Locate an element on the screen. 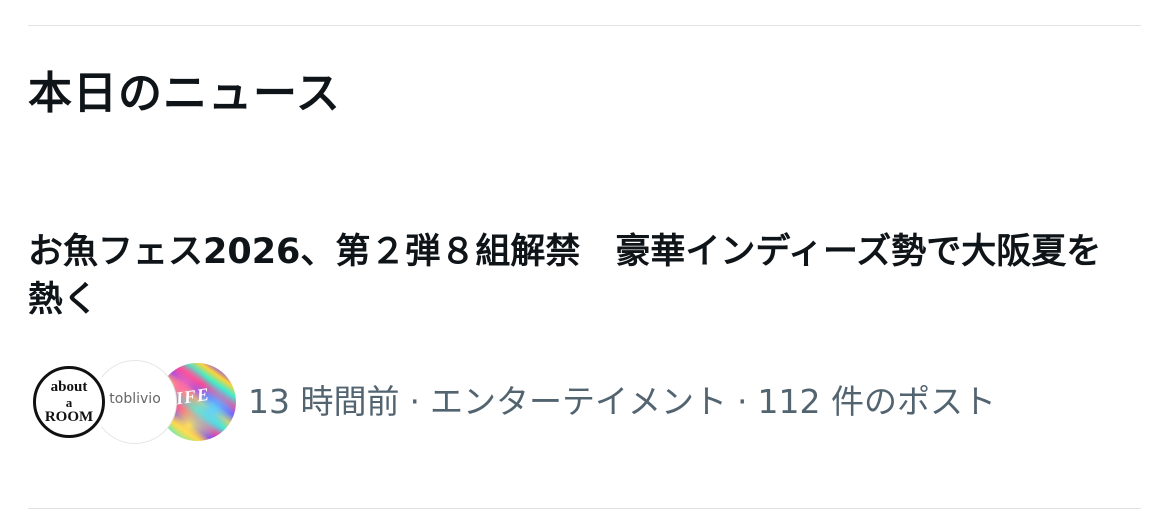  section-title: 本日のニュース is located at coordinates (184, 93).